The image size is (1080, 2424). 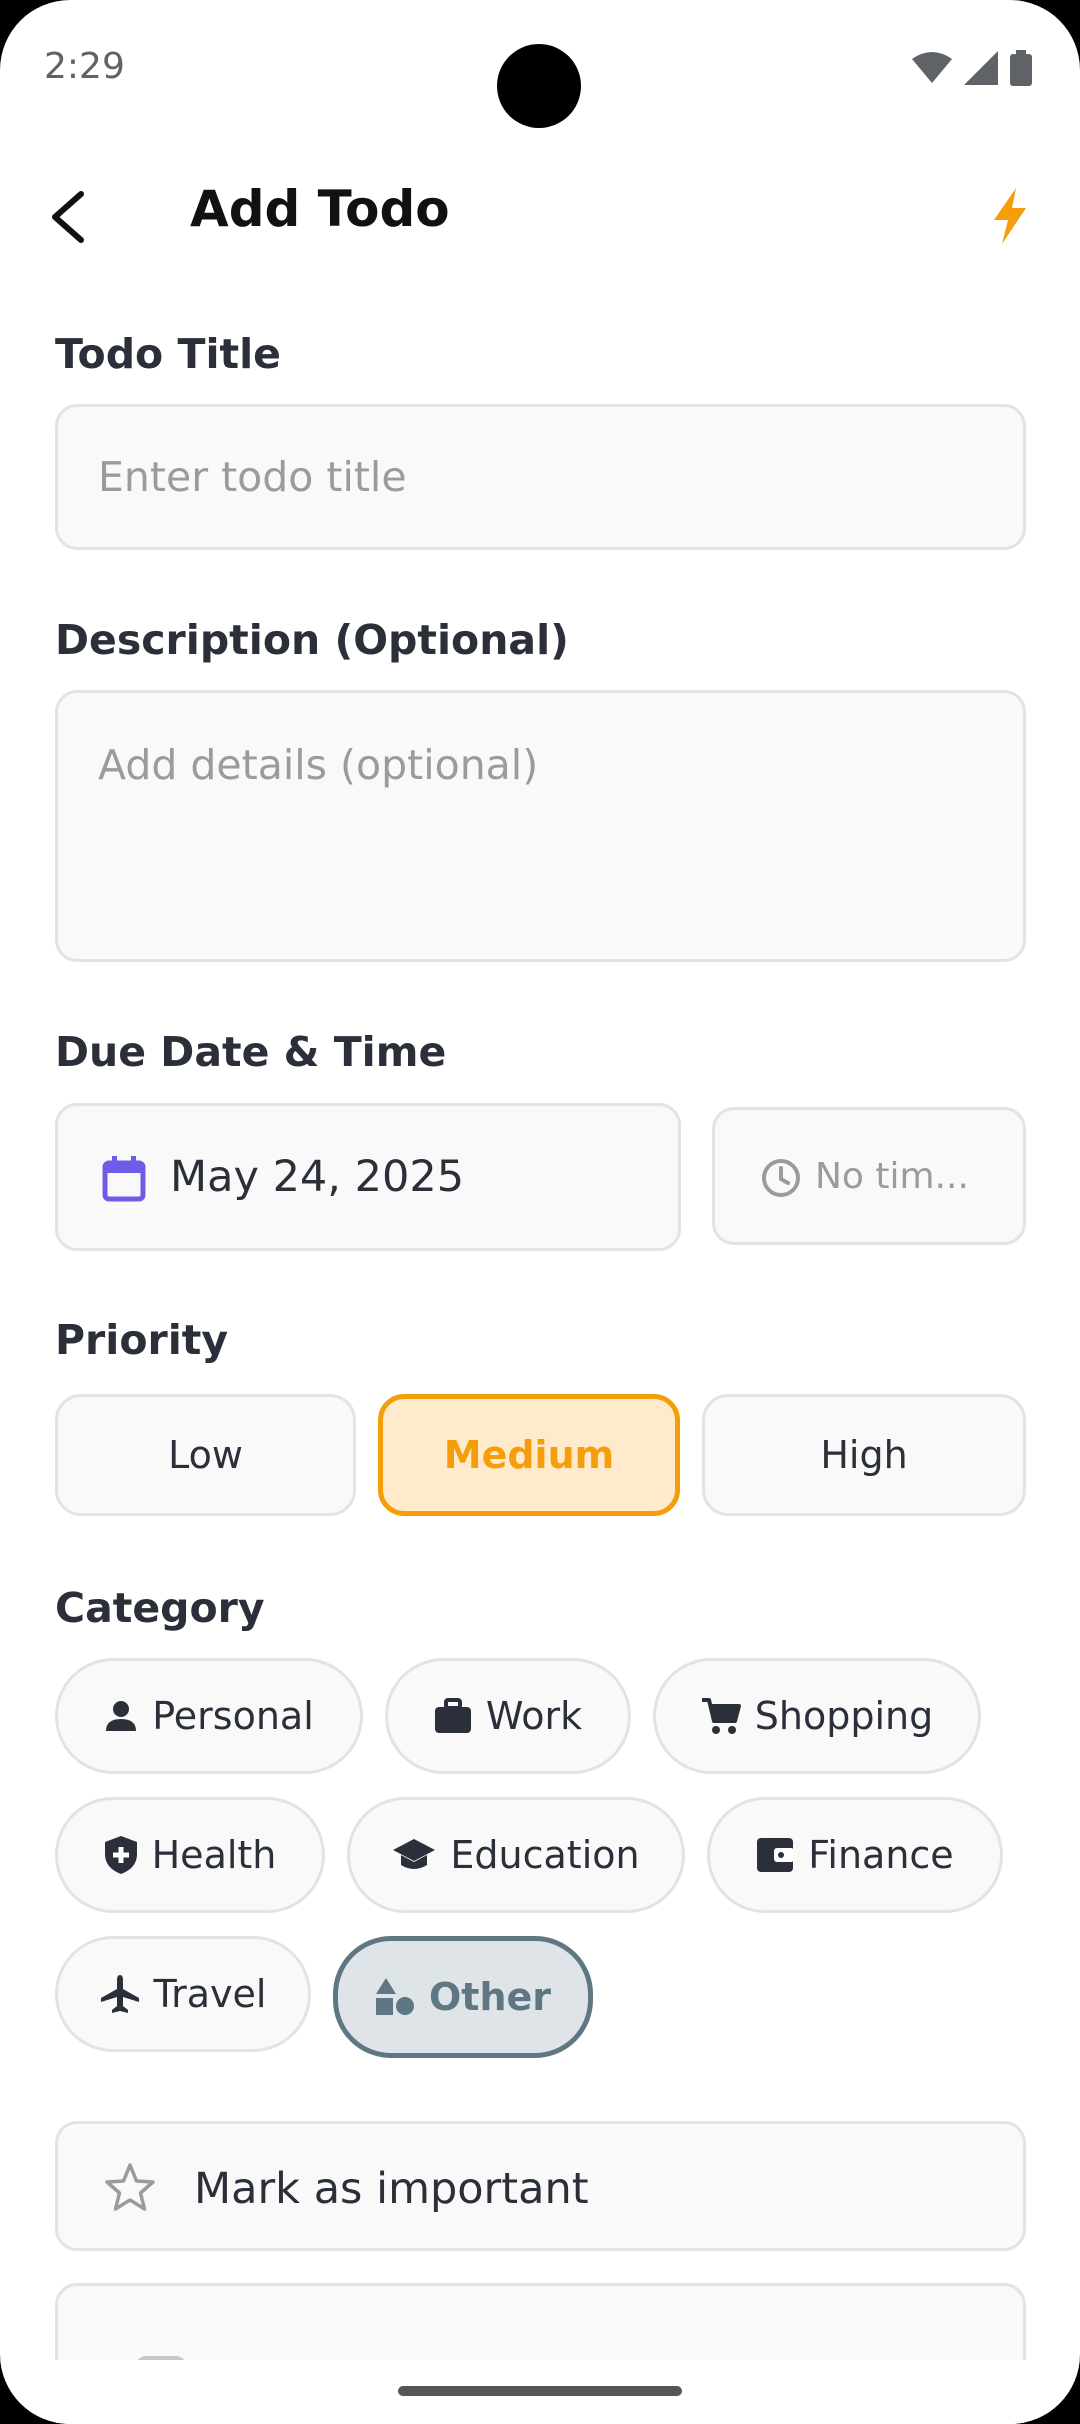 I want to click on shopping-cart-icon, so click(x=721, y=1716).